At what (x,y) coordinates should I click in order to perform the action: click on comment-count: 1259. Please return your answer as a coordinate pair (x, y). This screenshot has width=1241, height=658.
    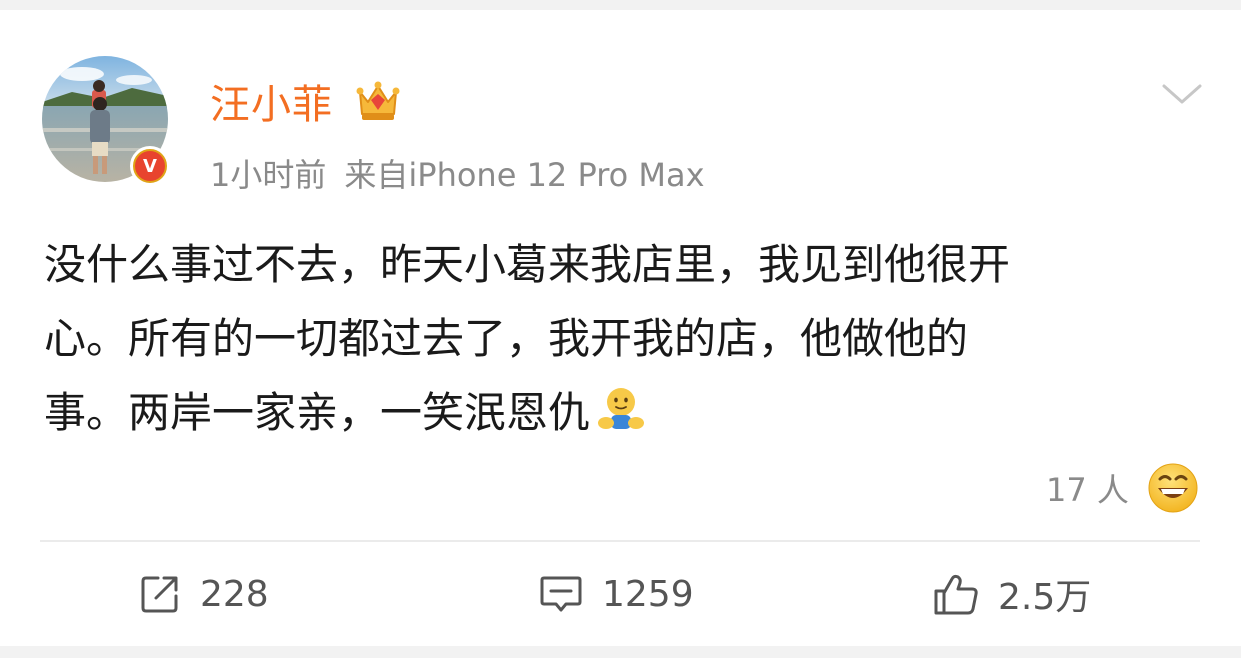
    Looking at the image, I should click on (648, 594).